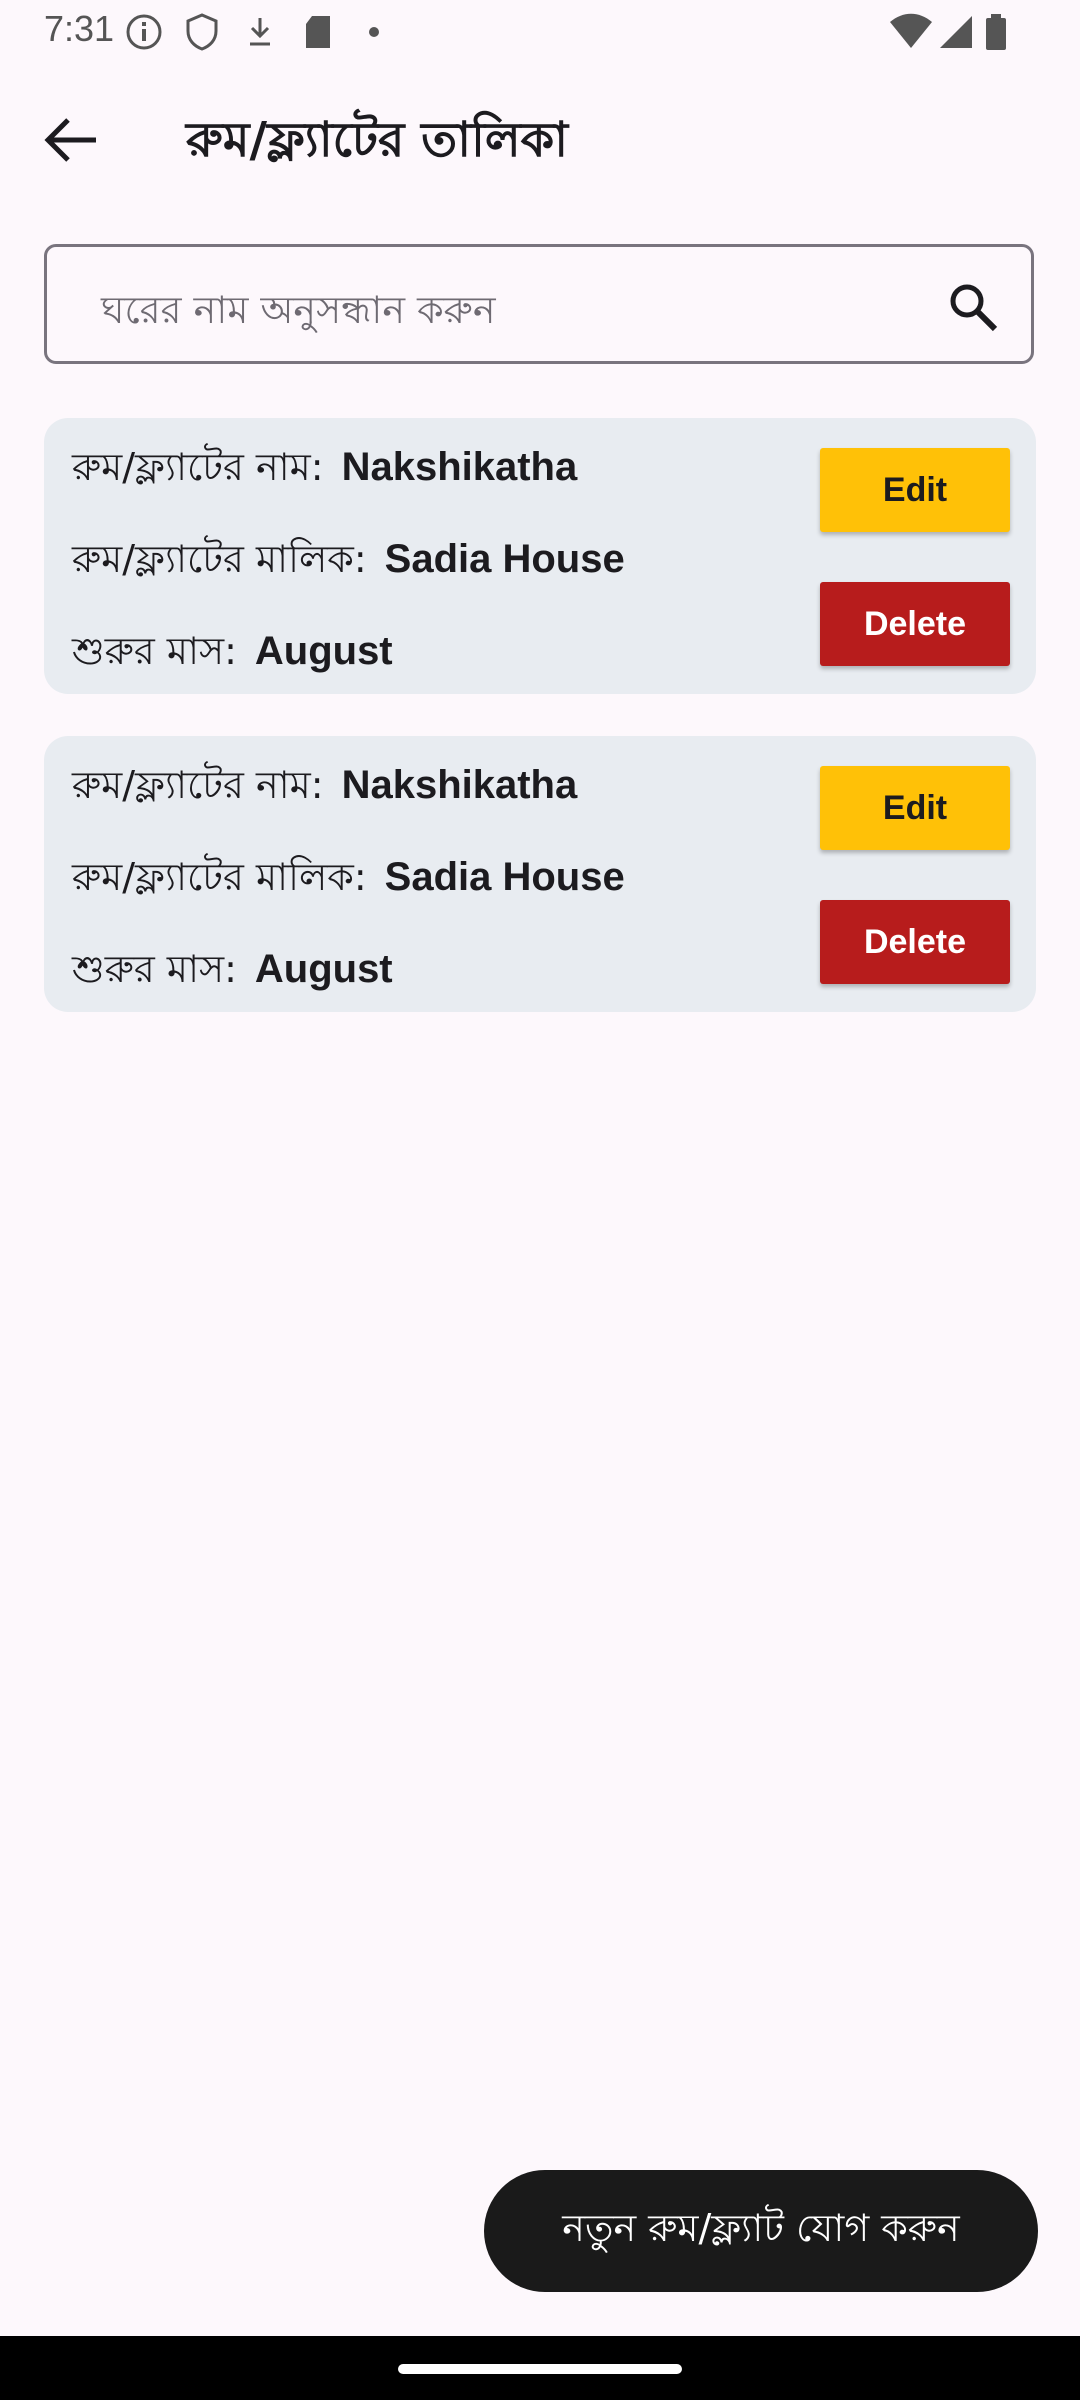  I want to click on download-icon, so click(260, 32).